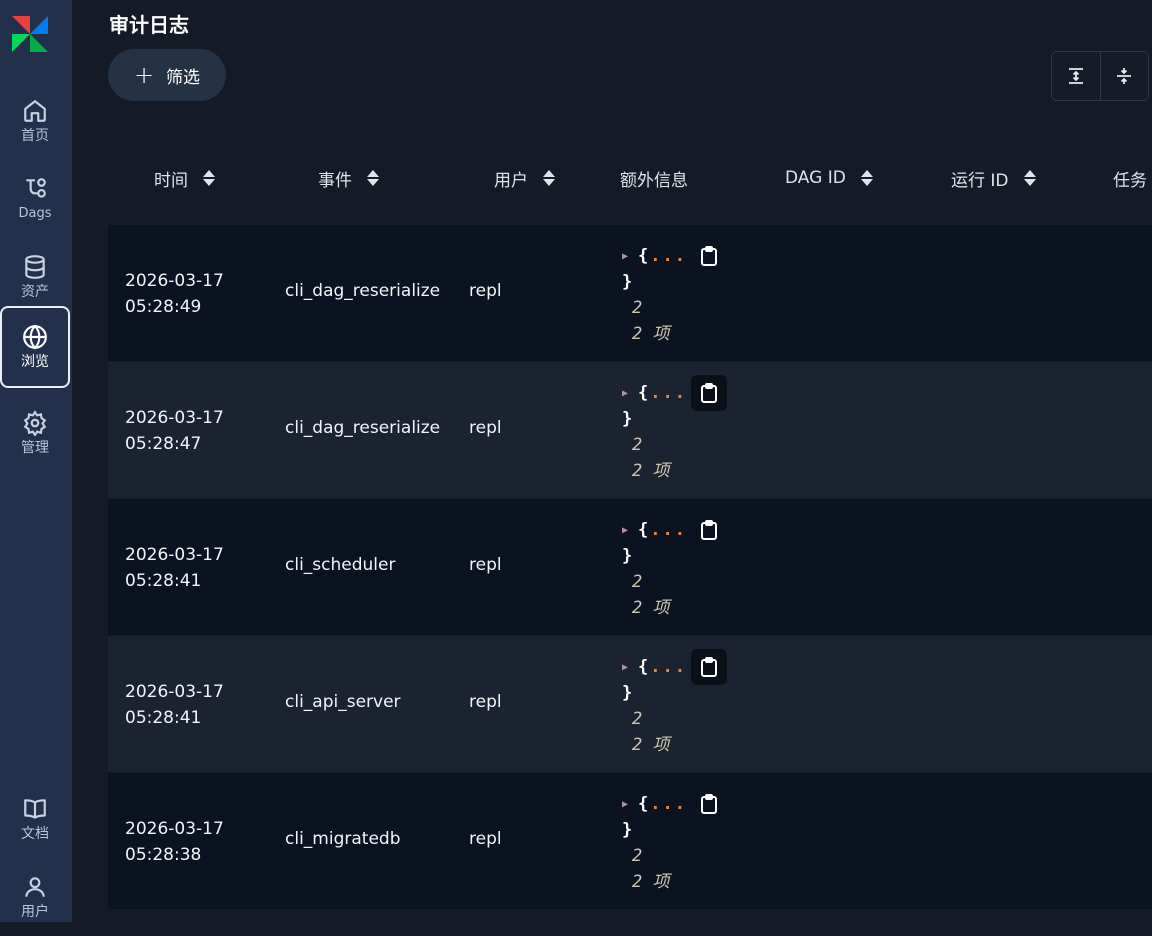 The height and width of the screenshot is (936, 1152). Describe the element at coordinates (35, 433) in the screenshot. I see `nav-admin: 管理` at that location.